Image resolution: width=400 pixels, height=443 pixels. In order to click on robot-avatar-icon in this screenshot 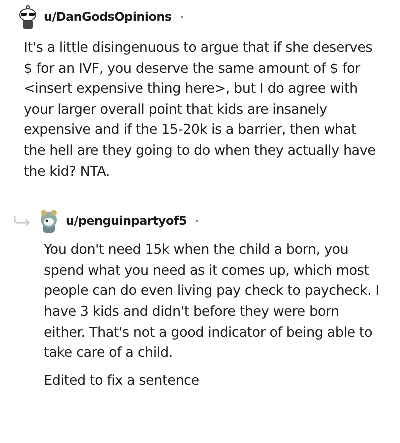, I will do `click(28, 17)`.